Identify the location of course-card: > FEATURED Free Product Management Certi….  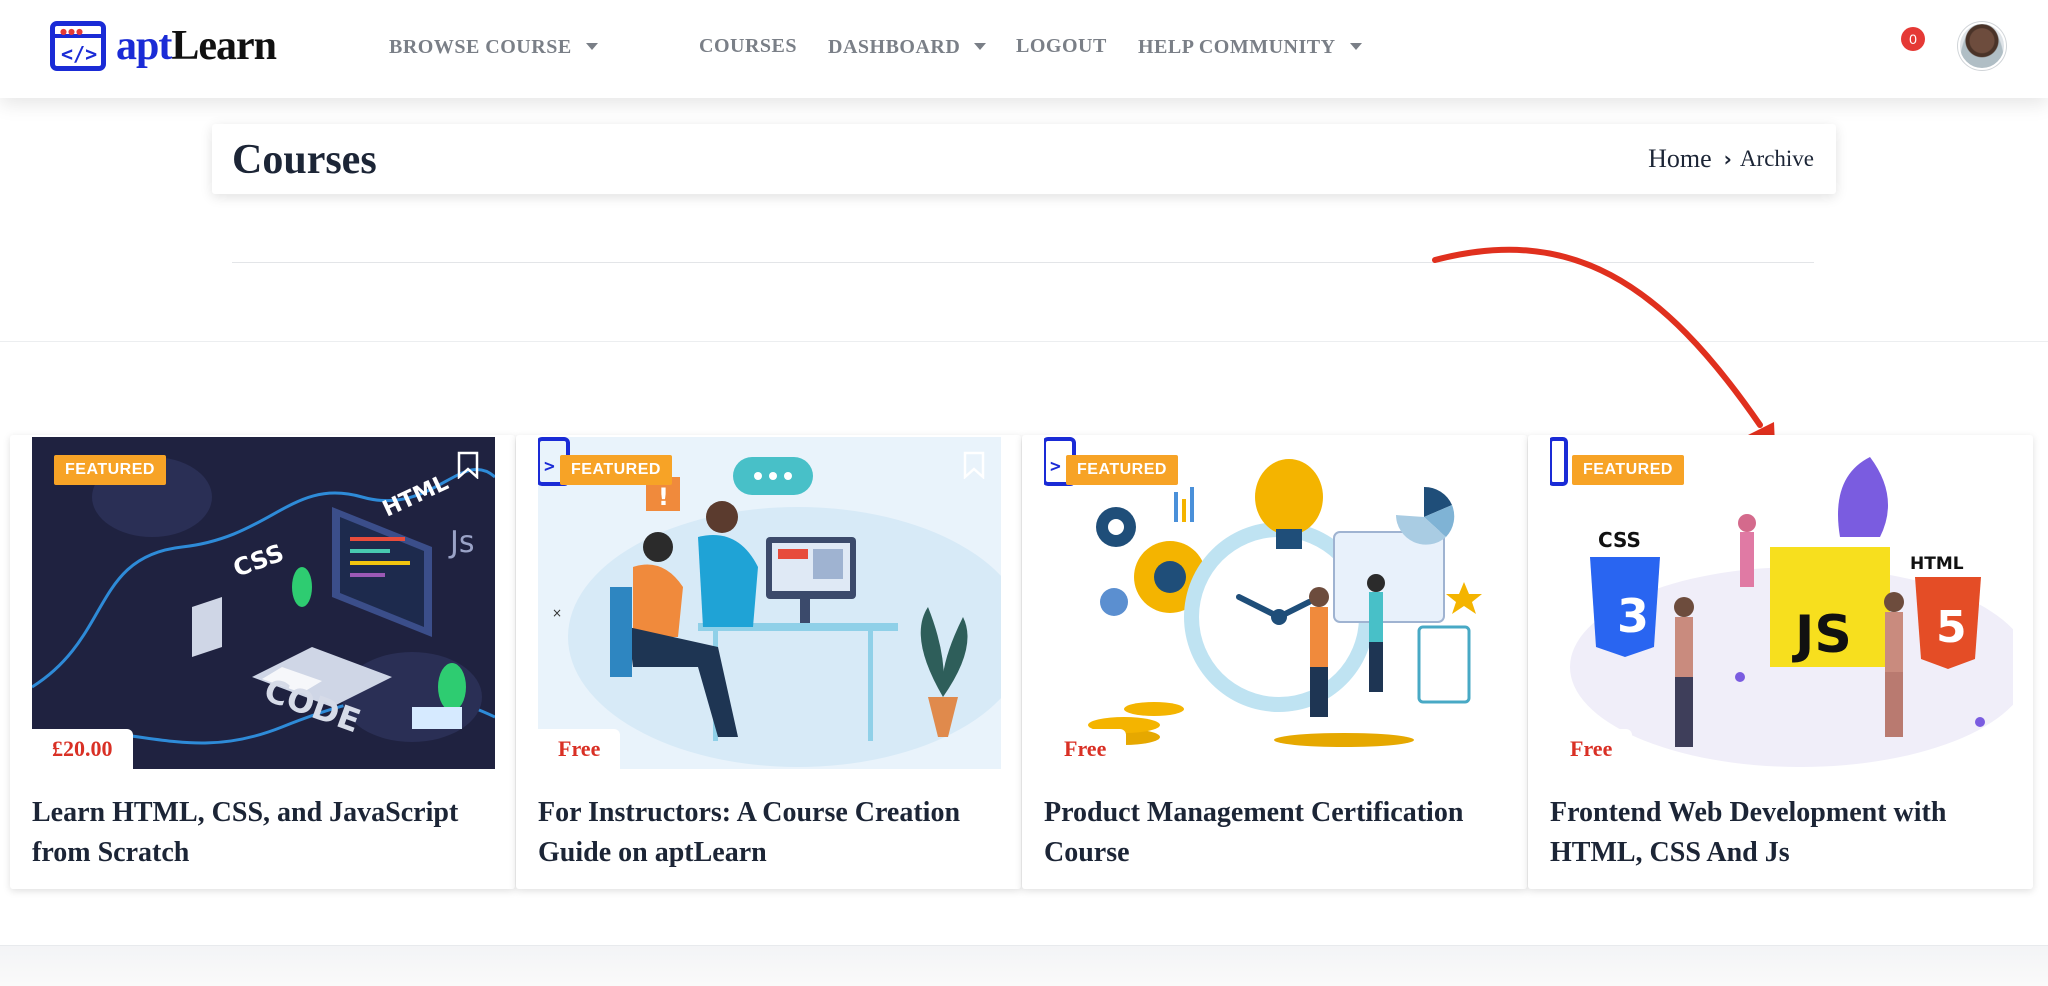
(1274, 662).